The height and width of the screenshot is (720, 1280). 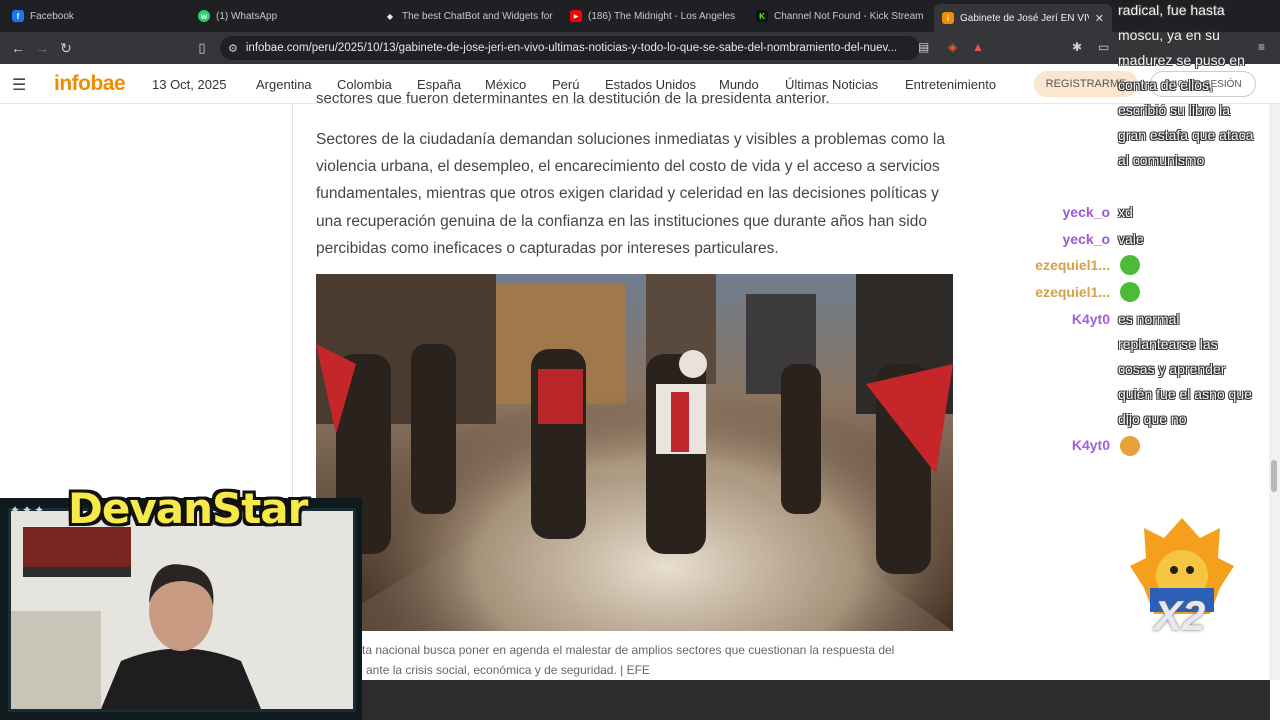 What do you see at coordinates (1125, 212) in the screenshot?
I see `chat-message: xd` at bounding box center [1125, 212].